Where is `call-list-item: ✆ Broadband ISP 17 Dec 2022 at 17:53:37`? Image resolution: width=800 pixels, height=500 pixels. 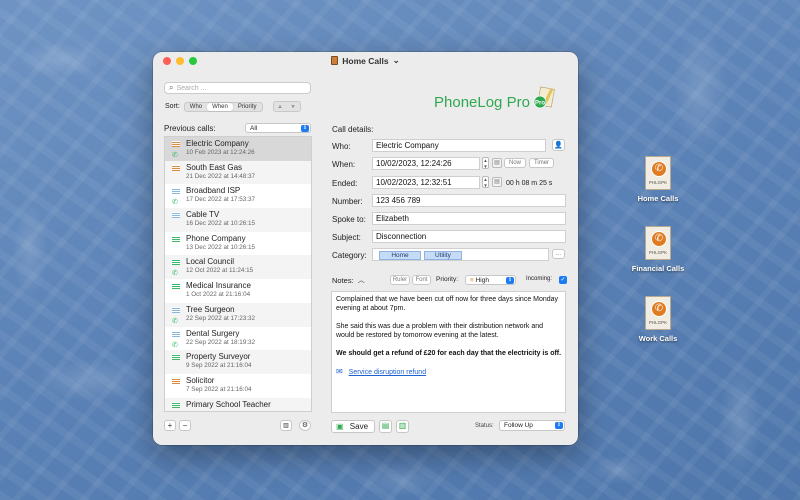
call-list-item: ✆ Broadband ISP 17 Dec 2022 at 17:53:37 is located at coordinates (238, 196).